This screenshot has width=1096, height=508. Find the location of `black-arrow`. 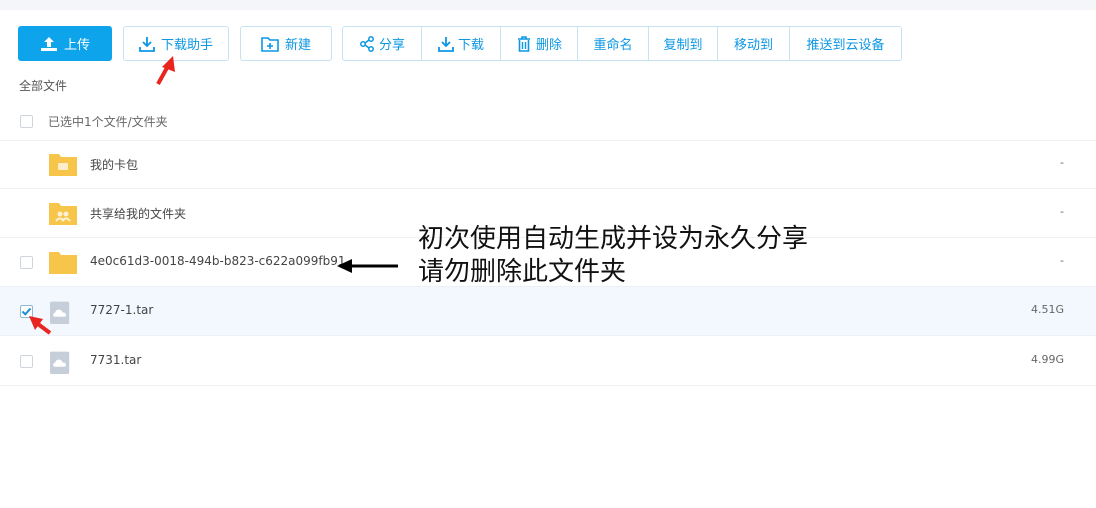

black-arrow is located at coordinates (367, 266).